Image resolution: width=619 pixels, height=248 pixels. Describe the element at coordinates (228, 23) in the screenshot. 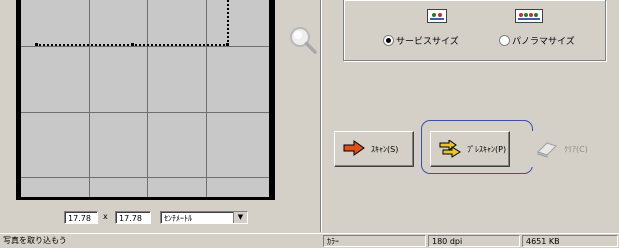

I see `crop-frame-right` at that location.